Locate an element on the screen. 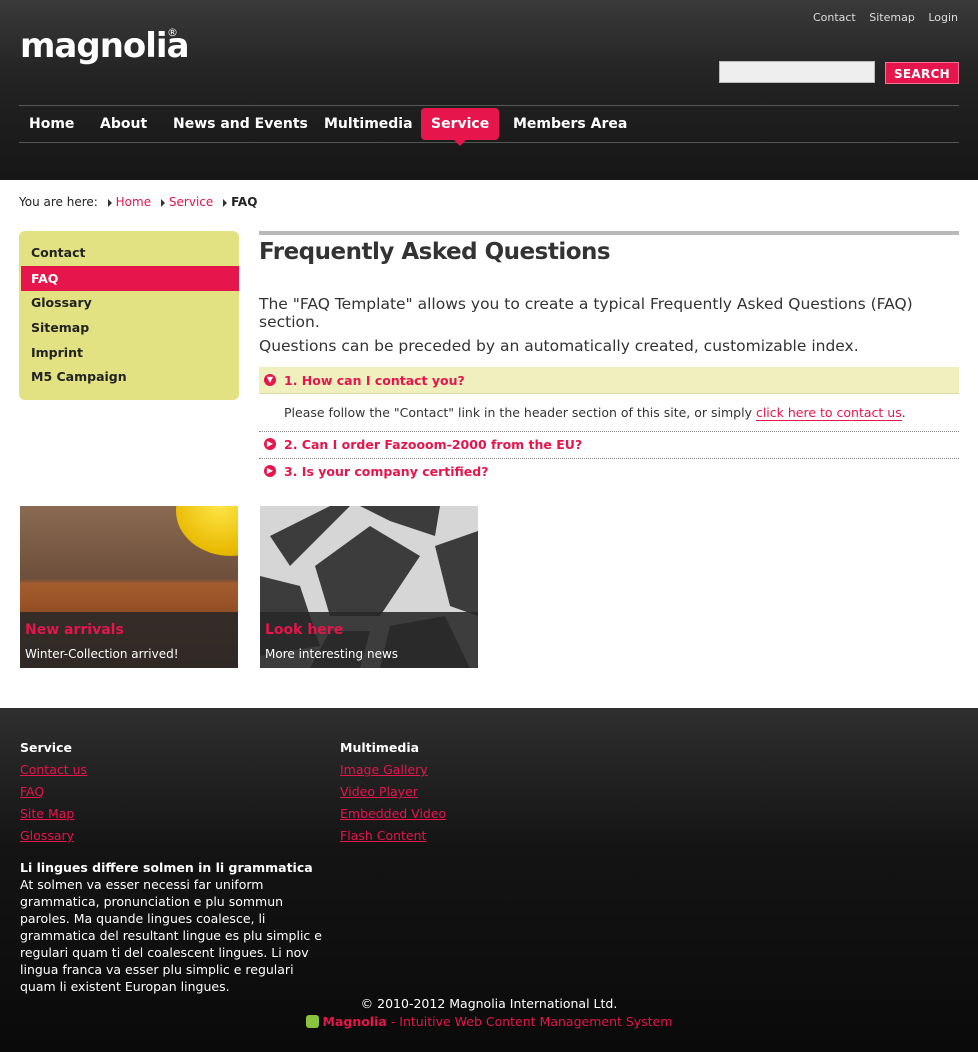 The width and height of the screenshot is (978, 1052). nav-item-home: Home is located at coordinates (51, 124).